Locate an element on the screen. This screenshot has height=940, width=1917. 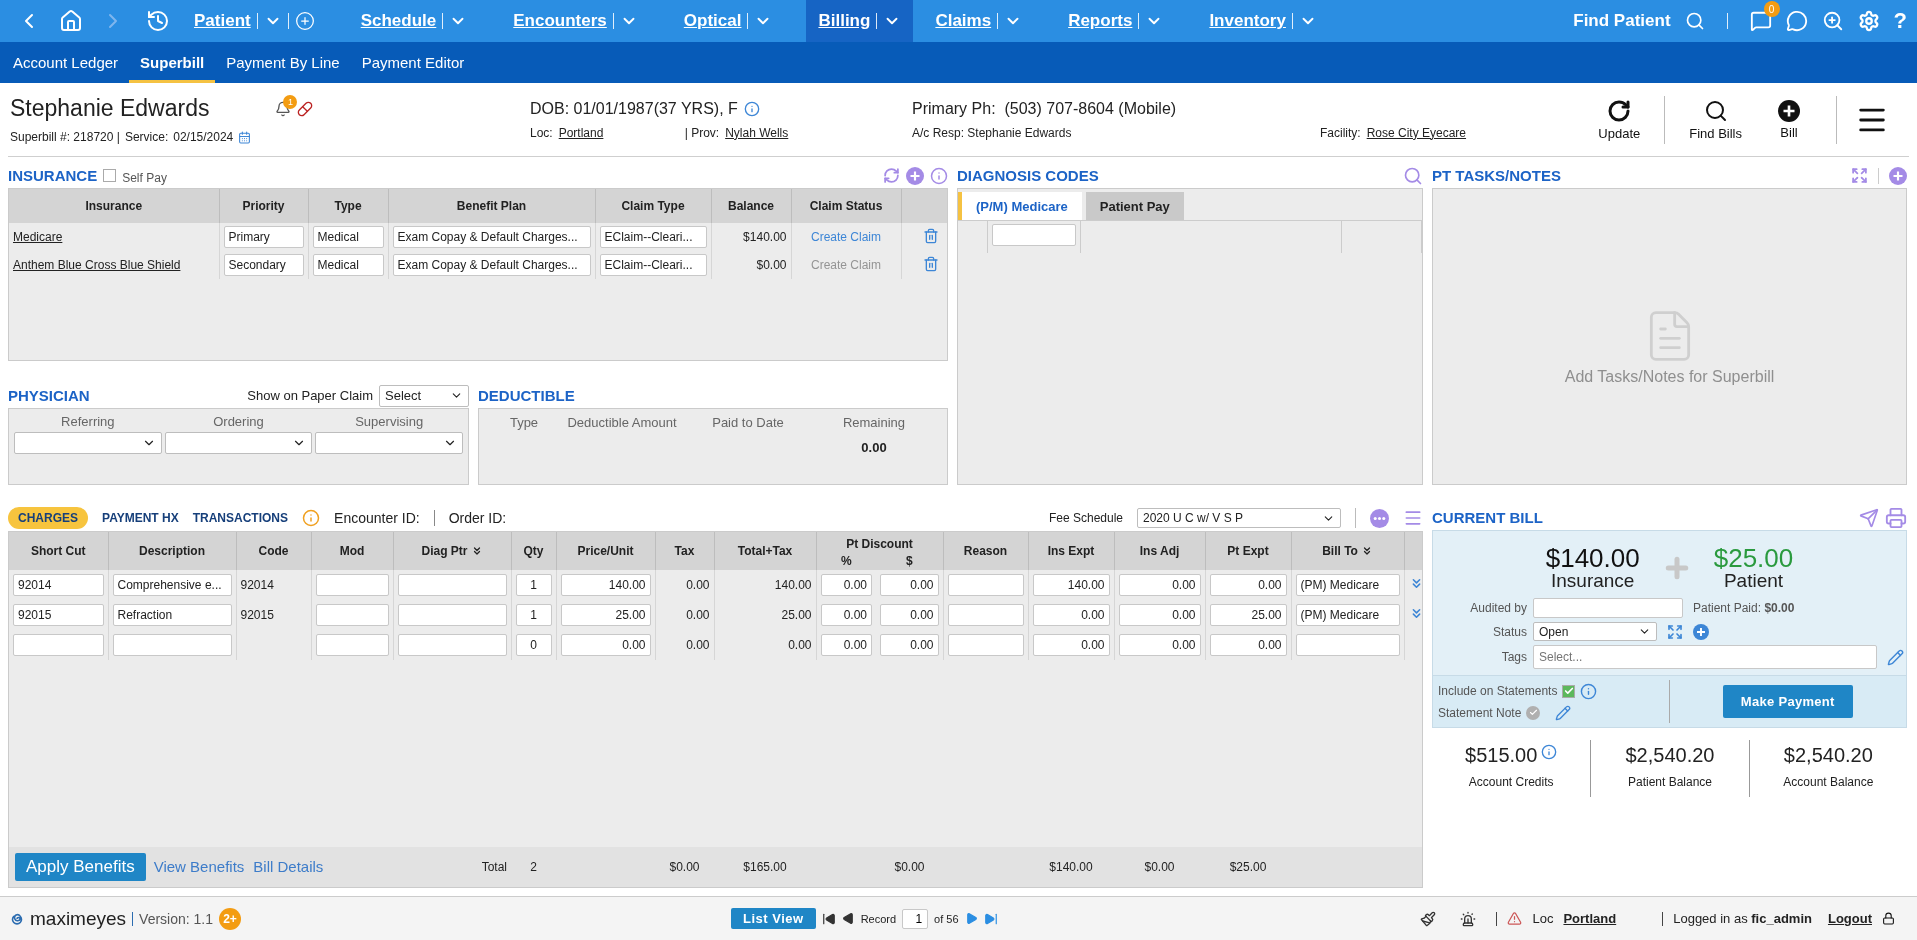
apply-benefits-button: Apply Benefits is located at coordinates (80, 867).